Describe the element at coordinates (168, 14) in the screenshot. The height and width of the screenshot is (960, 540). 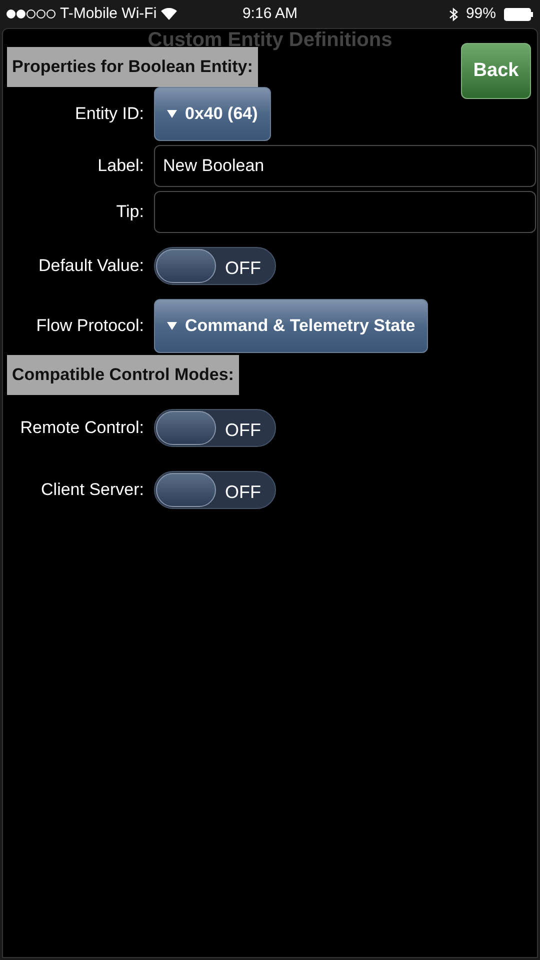
I see `wifi-icon` at that location.